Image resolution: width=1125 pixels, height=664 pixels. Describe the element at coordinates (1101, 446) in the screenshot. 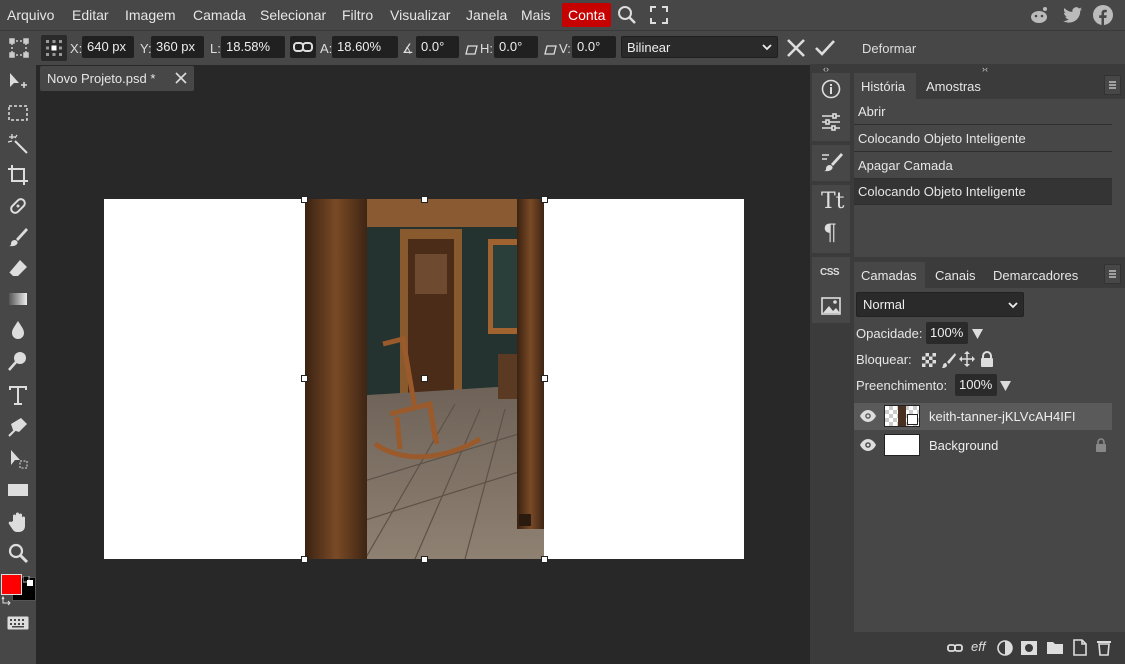

I see `lock-icon` at that location.